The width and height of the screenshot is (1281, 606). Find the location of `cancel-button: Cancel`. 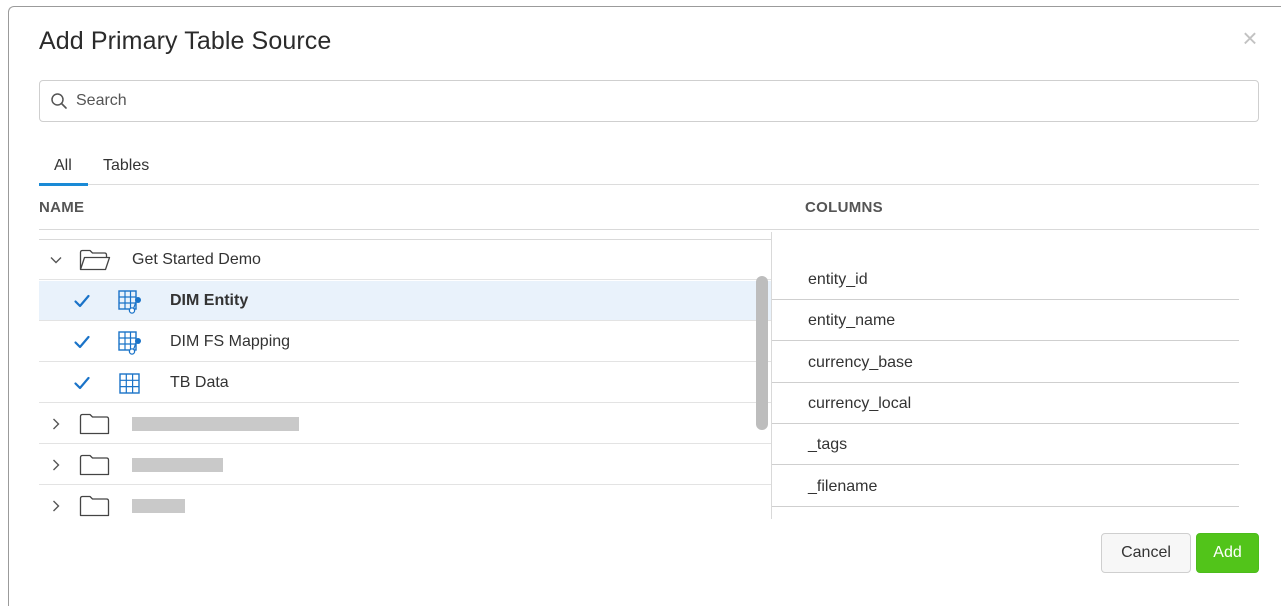

cancel-button: Cancel is located at coordinates (1146, 553).